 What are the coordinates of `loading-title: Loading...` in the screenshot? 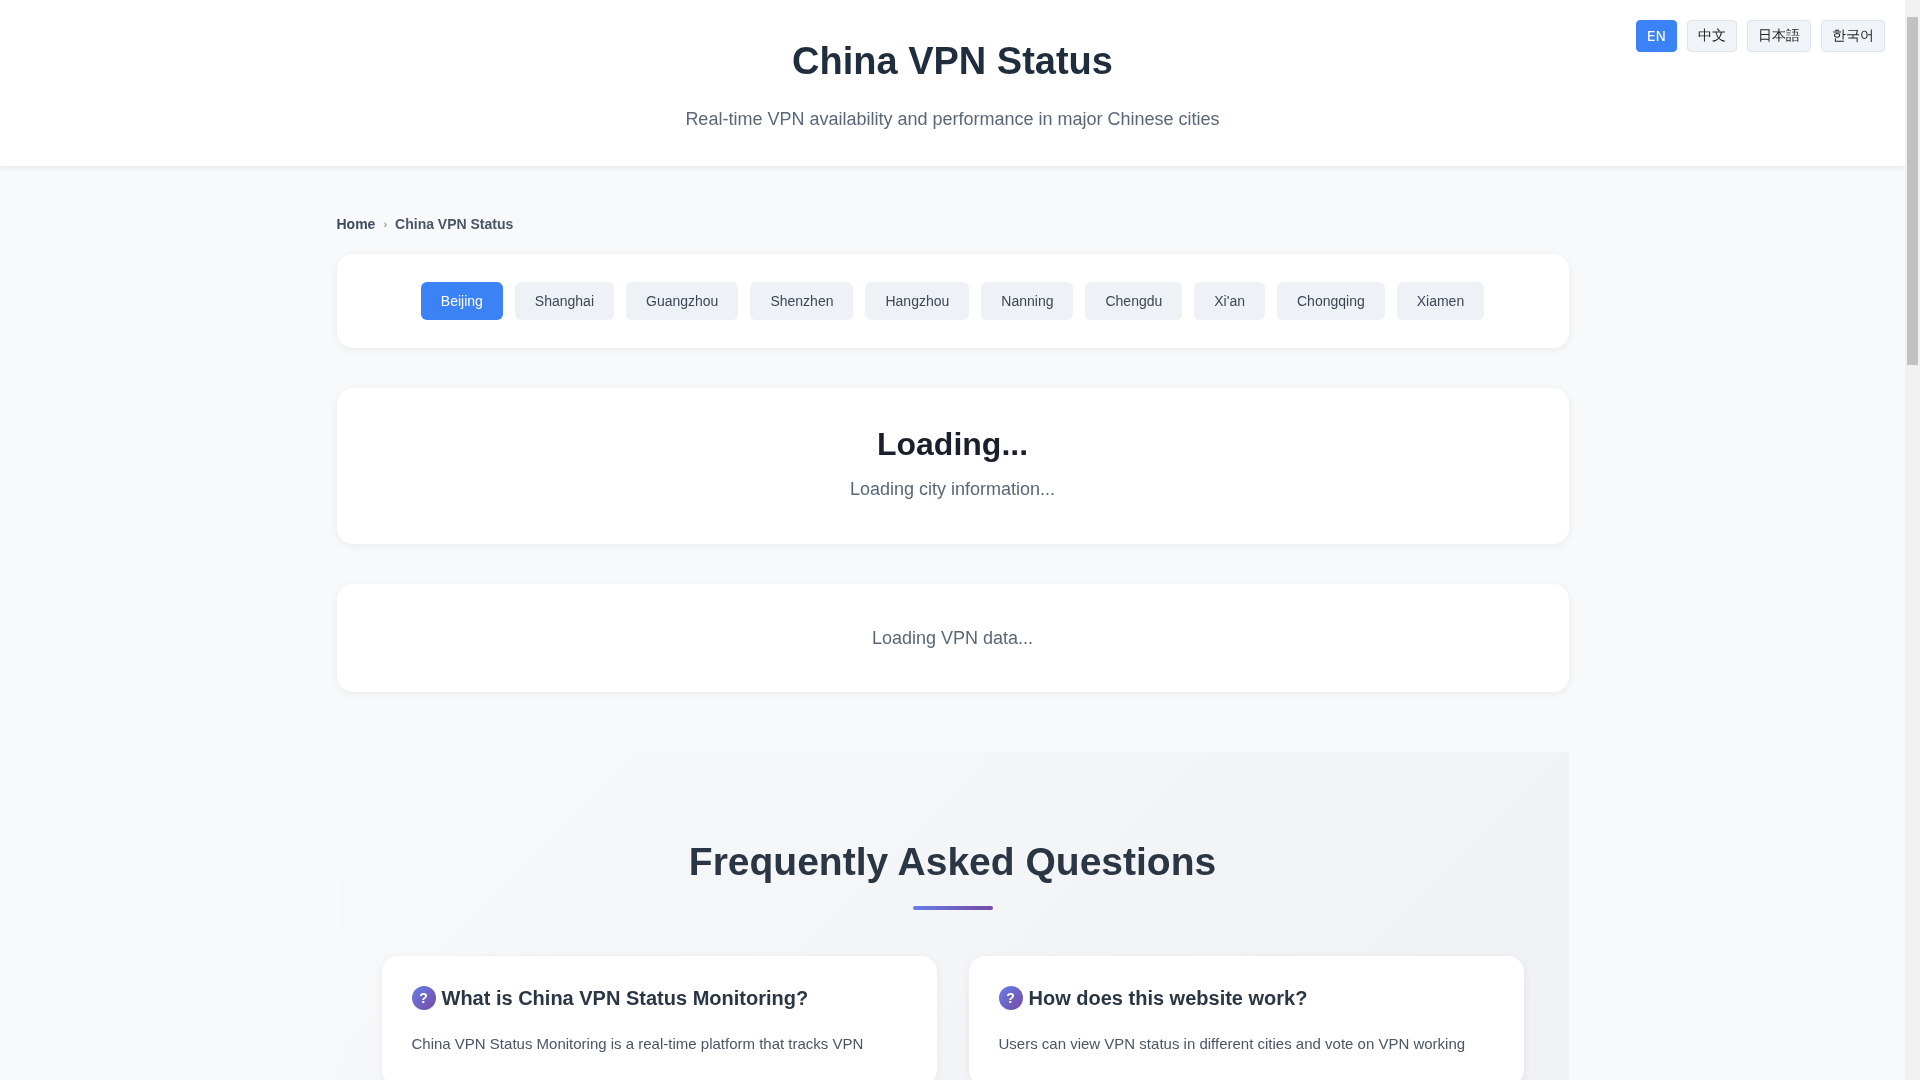 It's located at (952, 444).